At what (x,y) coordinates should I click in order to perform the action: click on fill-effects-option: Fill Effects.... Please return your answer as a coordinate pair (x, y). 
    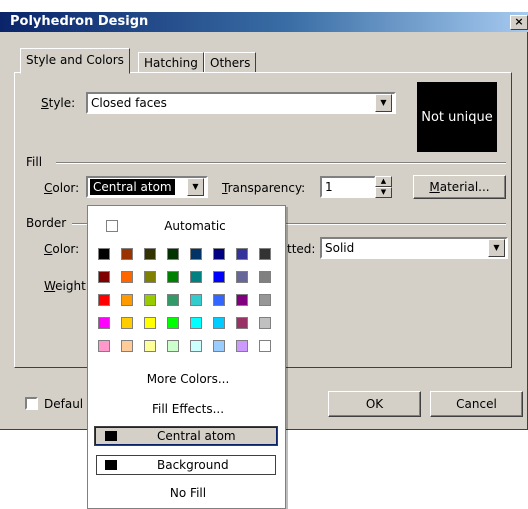
    Looking at the image, I should click on (188, 409).